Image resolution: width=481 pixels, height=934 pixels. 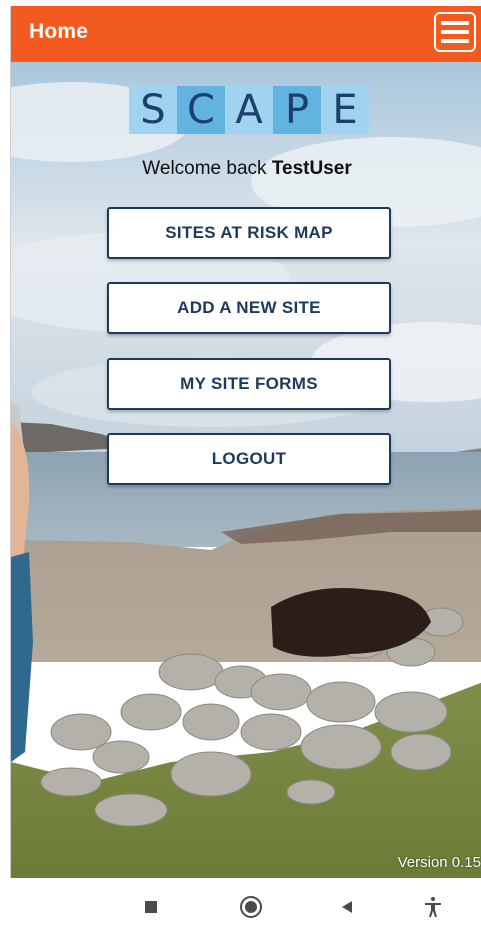 I want to click on welcome-message: Welcome back TestUser, so click(x=246, y=169).